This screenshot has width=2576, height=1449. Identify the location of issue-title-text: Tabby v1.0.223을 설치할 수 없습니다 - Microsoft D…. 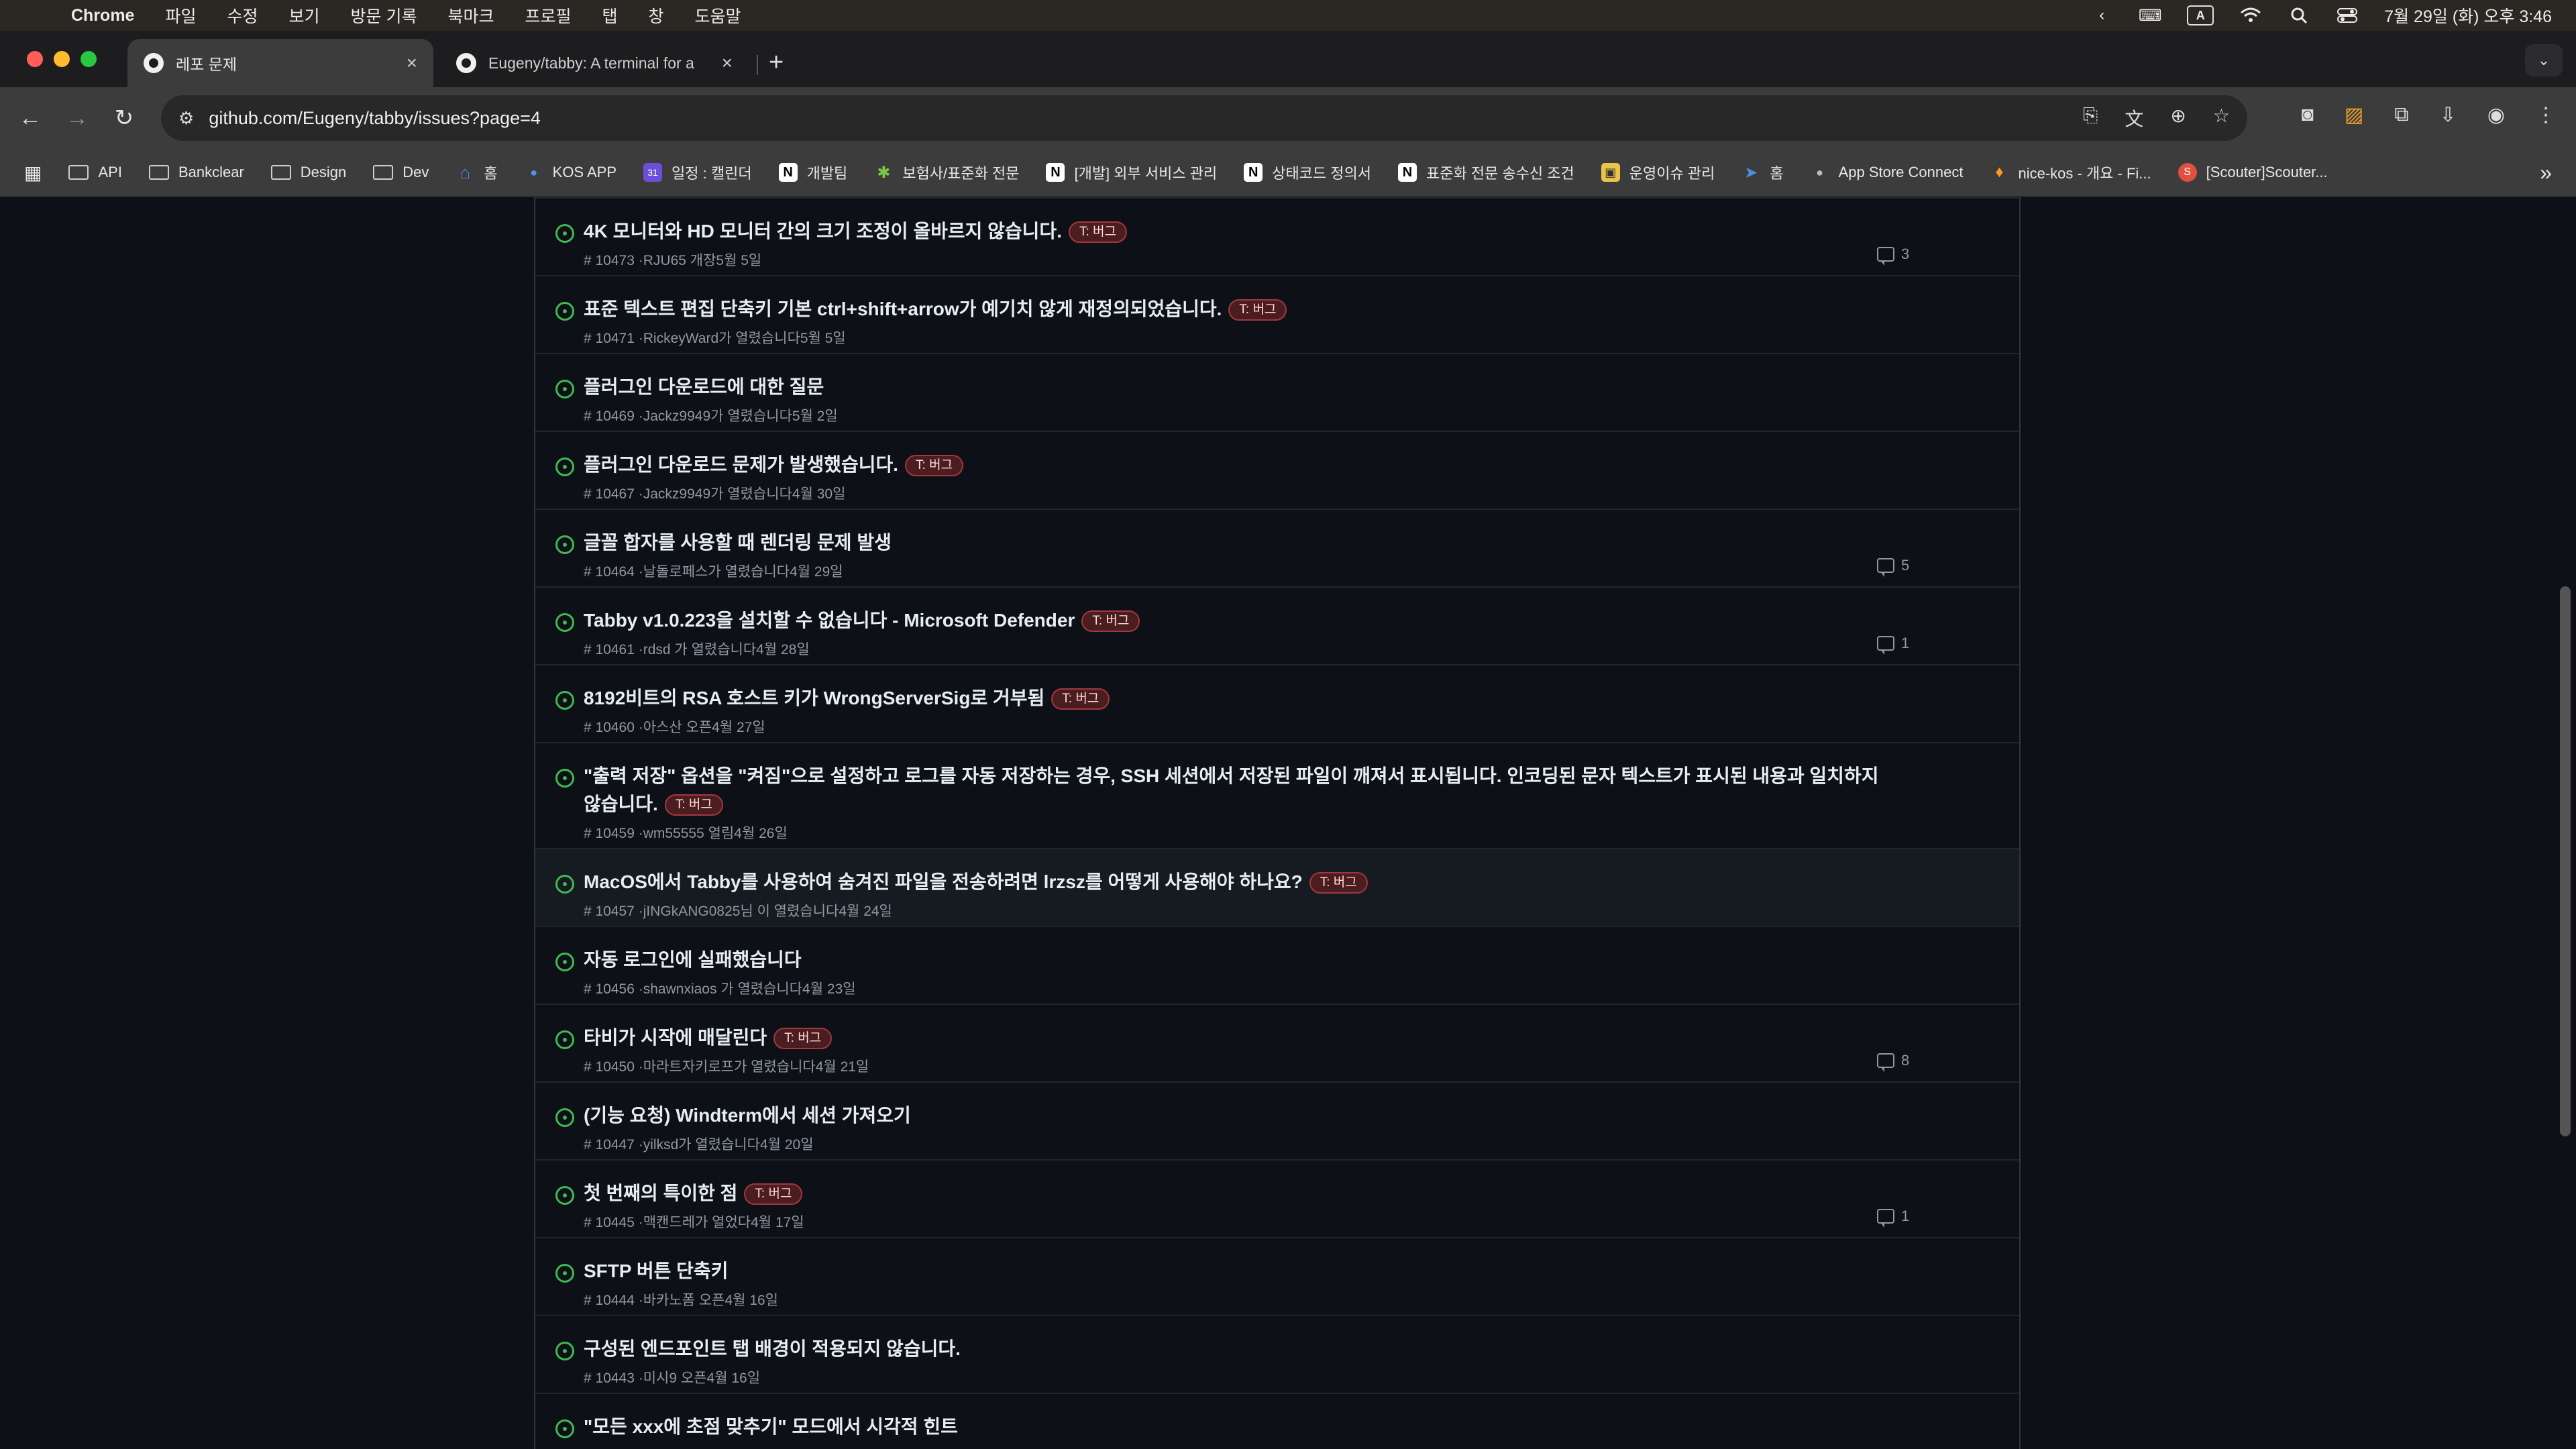
(829, 620).